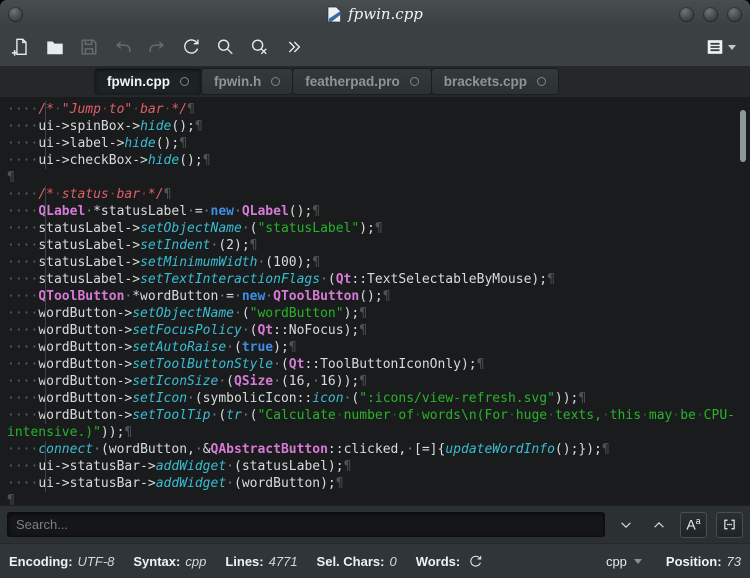 This screenshot has height=578, width=750. I want to click on window-title-area: fpwin.cpp, so click(375, 14).